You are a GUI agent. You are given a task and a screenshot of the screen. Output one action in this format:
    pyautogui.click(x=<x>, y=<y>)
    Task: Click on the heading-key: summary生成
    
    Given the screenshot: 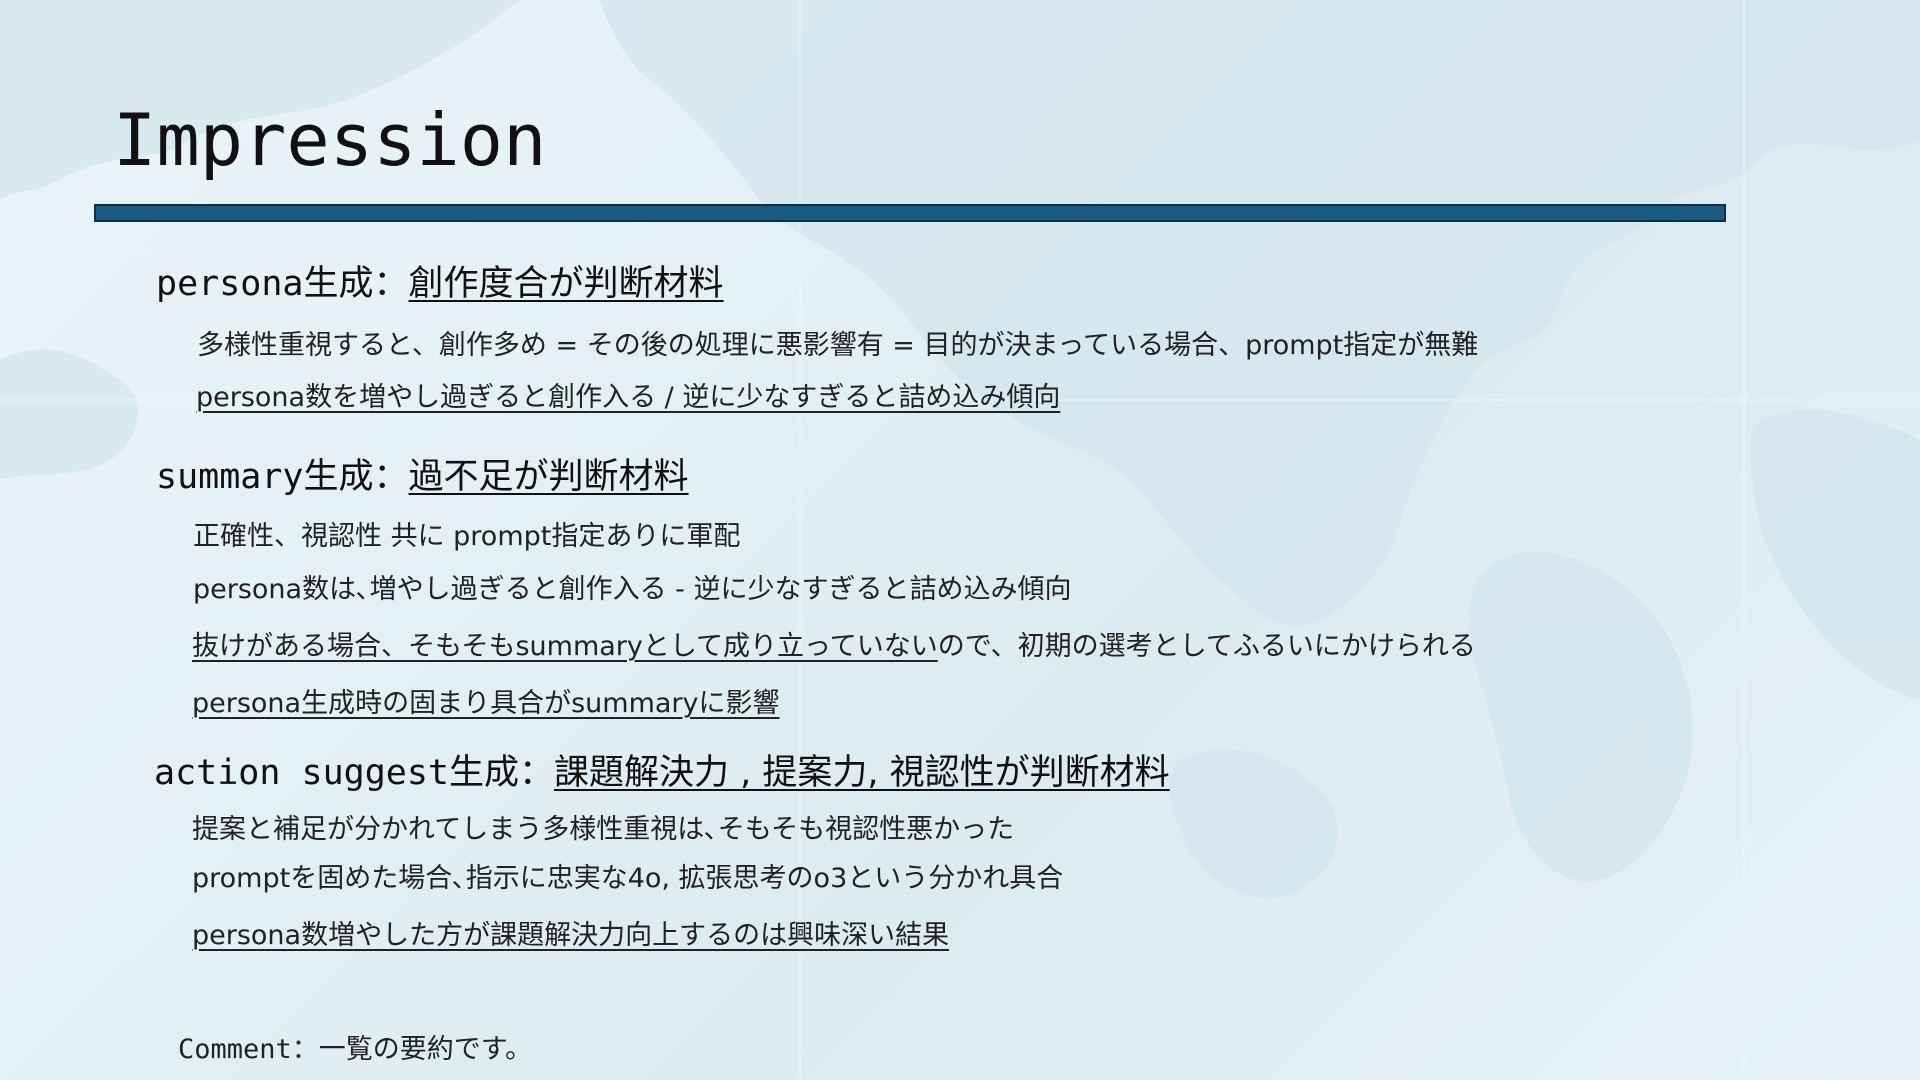 What is the action you would take?
    pyautogui.click(x=265, y=477)
    